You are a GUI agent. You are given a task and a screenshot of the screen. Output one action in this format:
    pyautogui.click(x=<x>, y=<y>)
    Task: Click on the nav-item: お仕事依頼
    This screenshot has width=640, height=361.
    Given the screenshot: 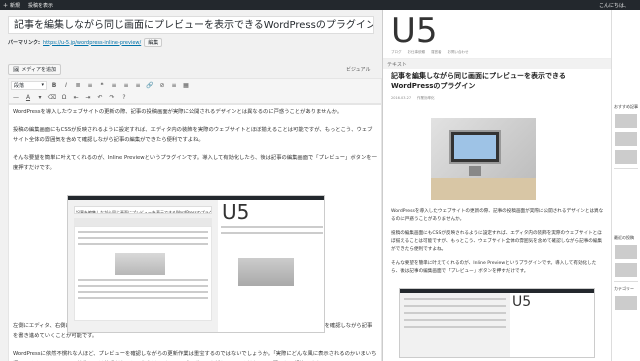 What is the action you would take?
    pyautogui.click(x=417, y=52)
    